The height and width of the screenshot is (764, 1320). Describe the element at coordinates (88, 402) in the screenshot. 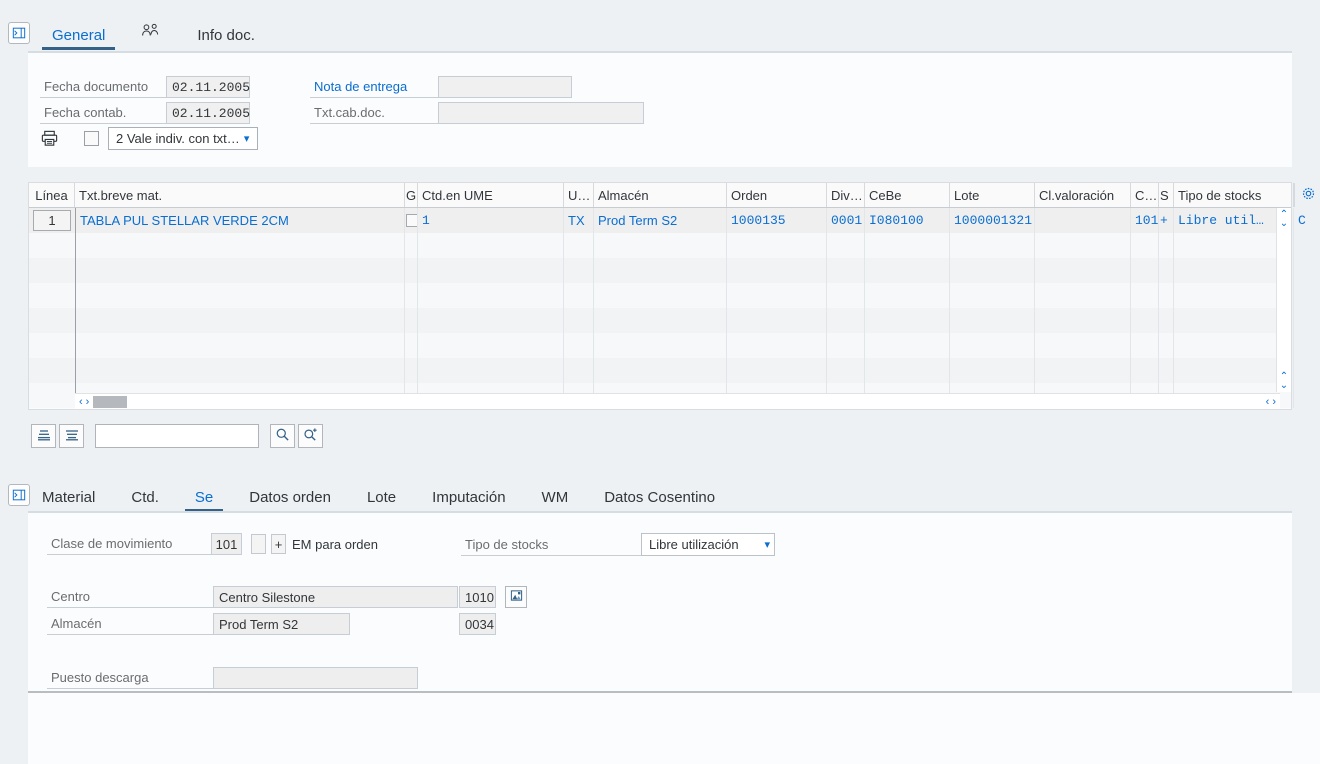

I see `scroll-right-icon: ›` at that location.